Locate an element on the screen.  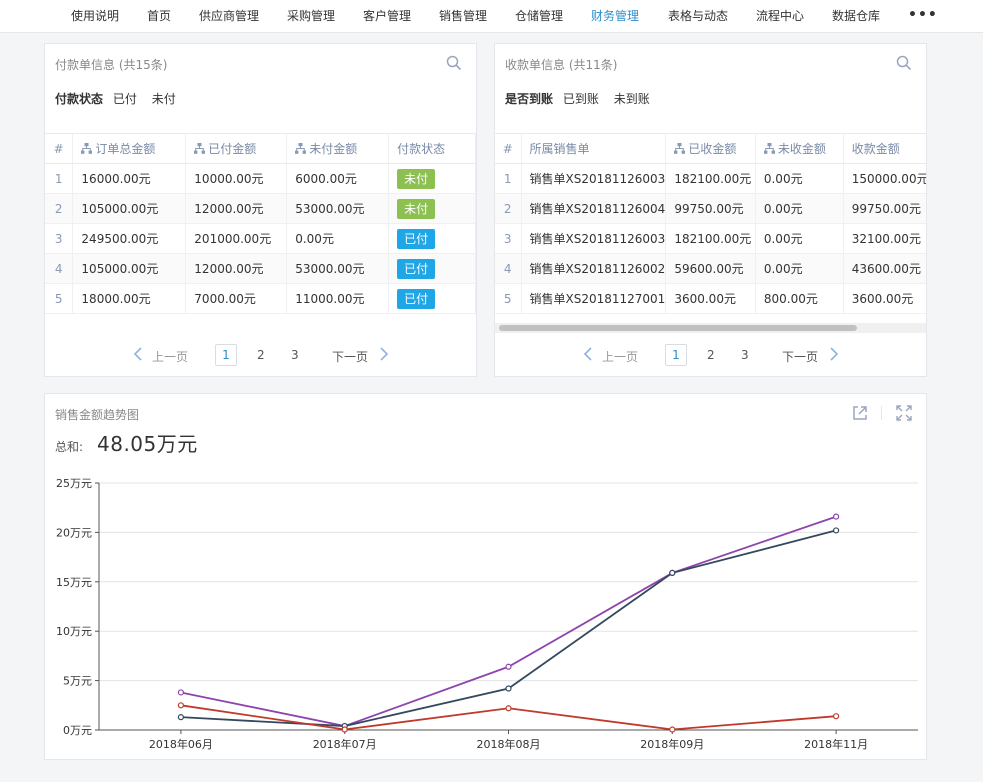
x-tick-label: 2018年08月 is located at coordinates (509, 744).